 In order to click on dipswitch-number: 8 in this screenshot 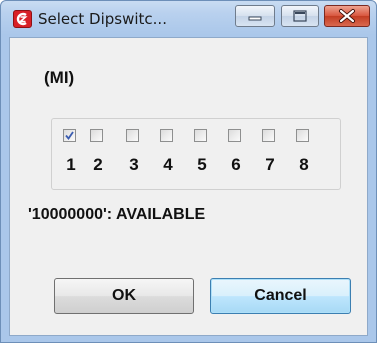, I will do `click(304, 164)`.